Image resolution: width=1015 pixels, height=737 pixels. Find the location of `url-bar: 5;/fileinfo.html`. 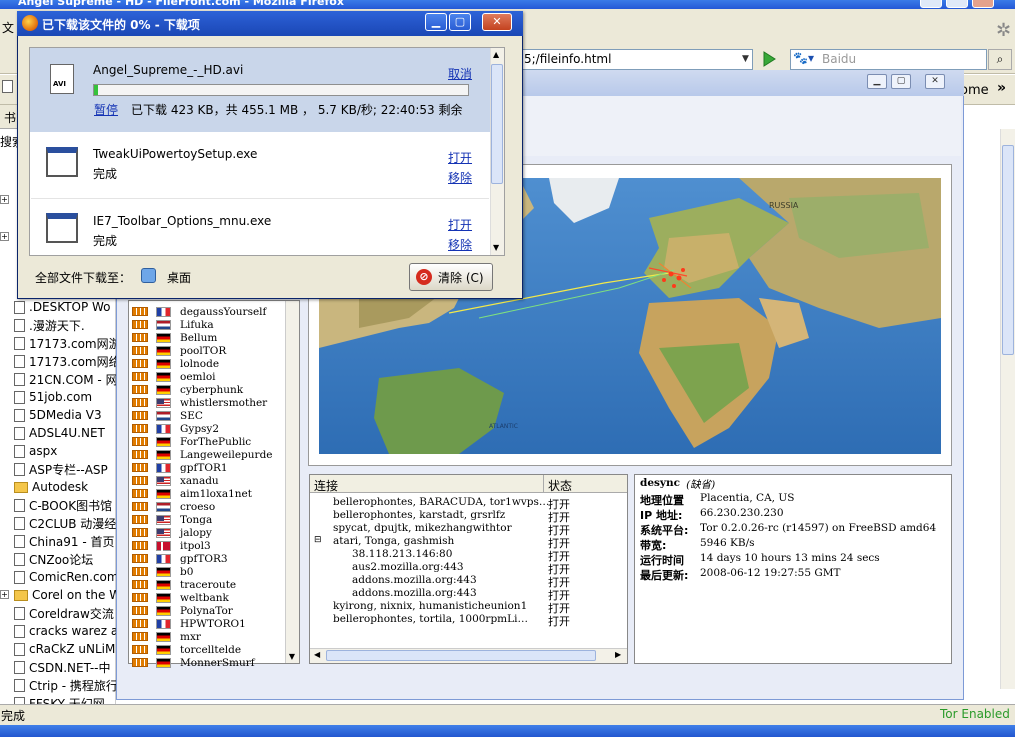

url-bar: 5;/fileinfo.html is located at coordinates (636, 59).